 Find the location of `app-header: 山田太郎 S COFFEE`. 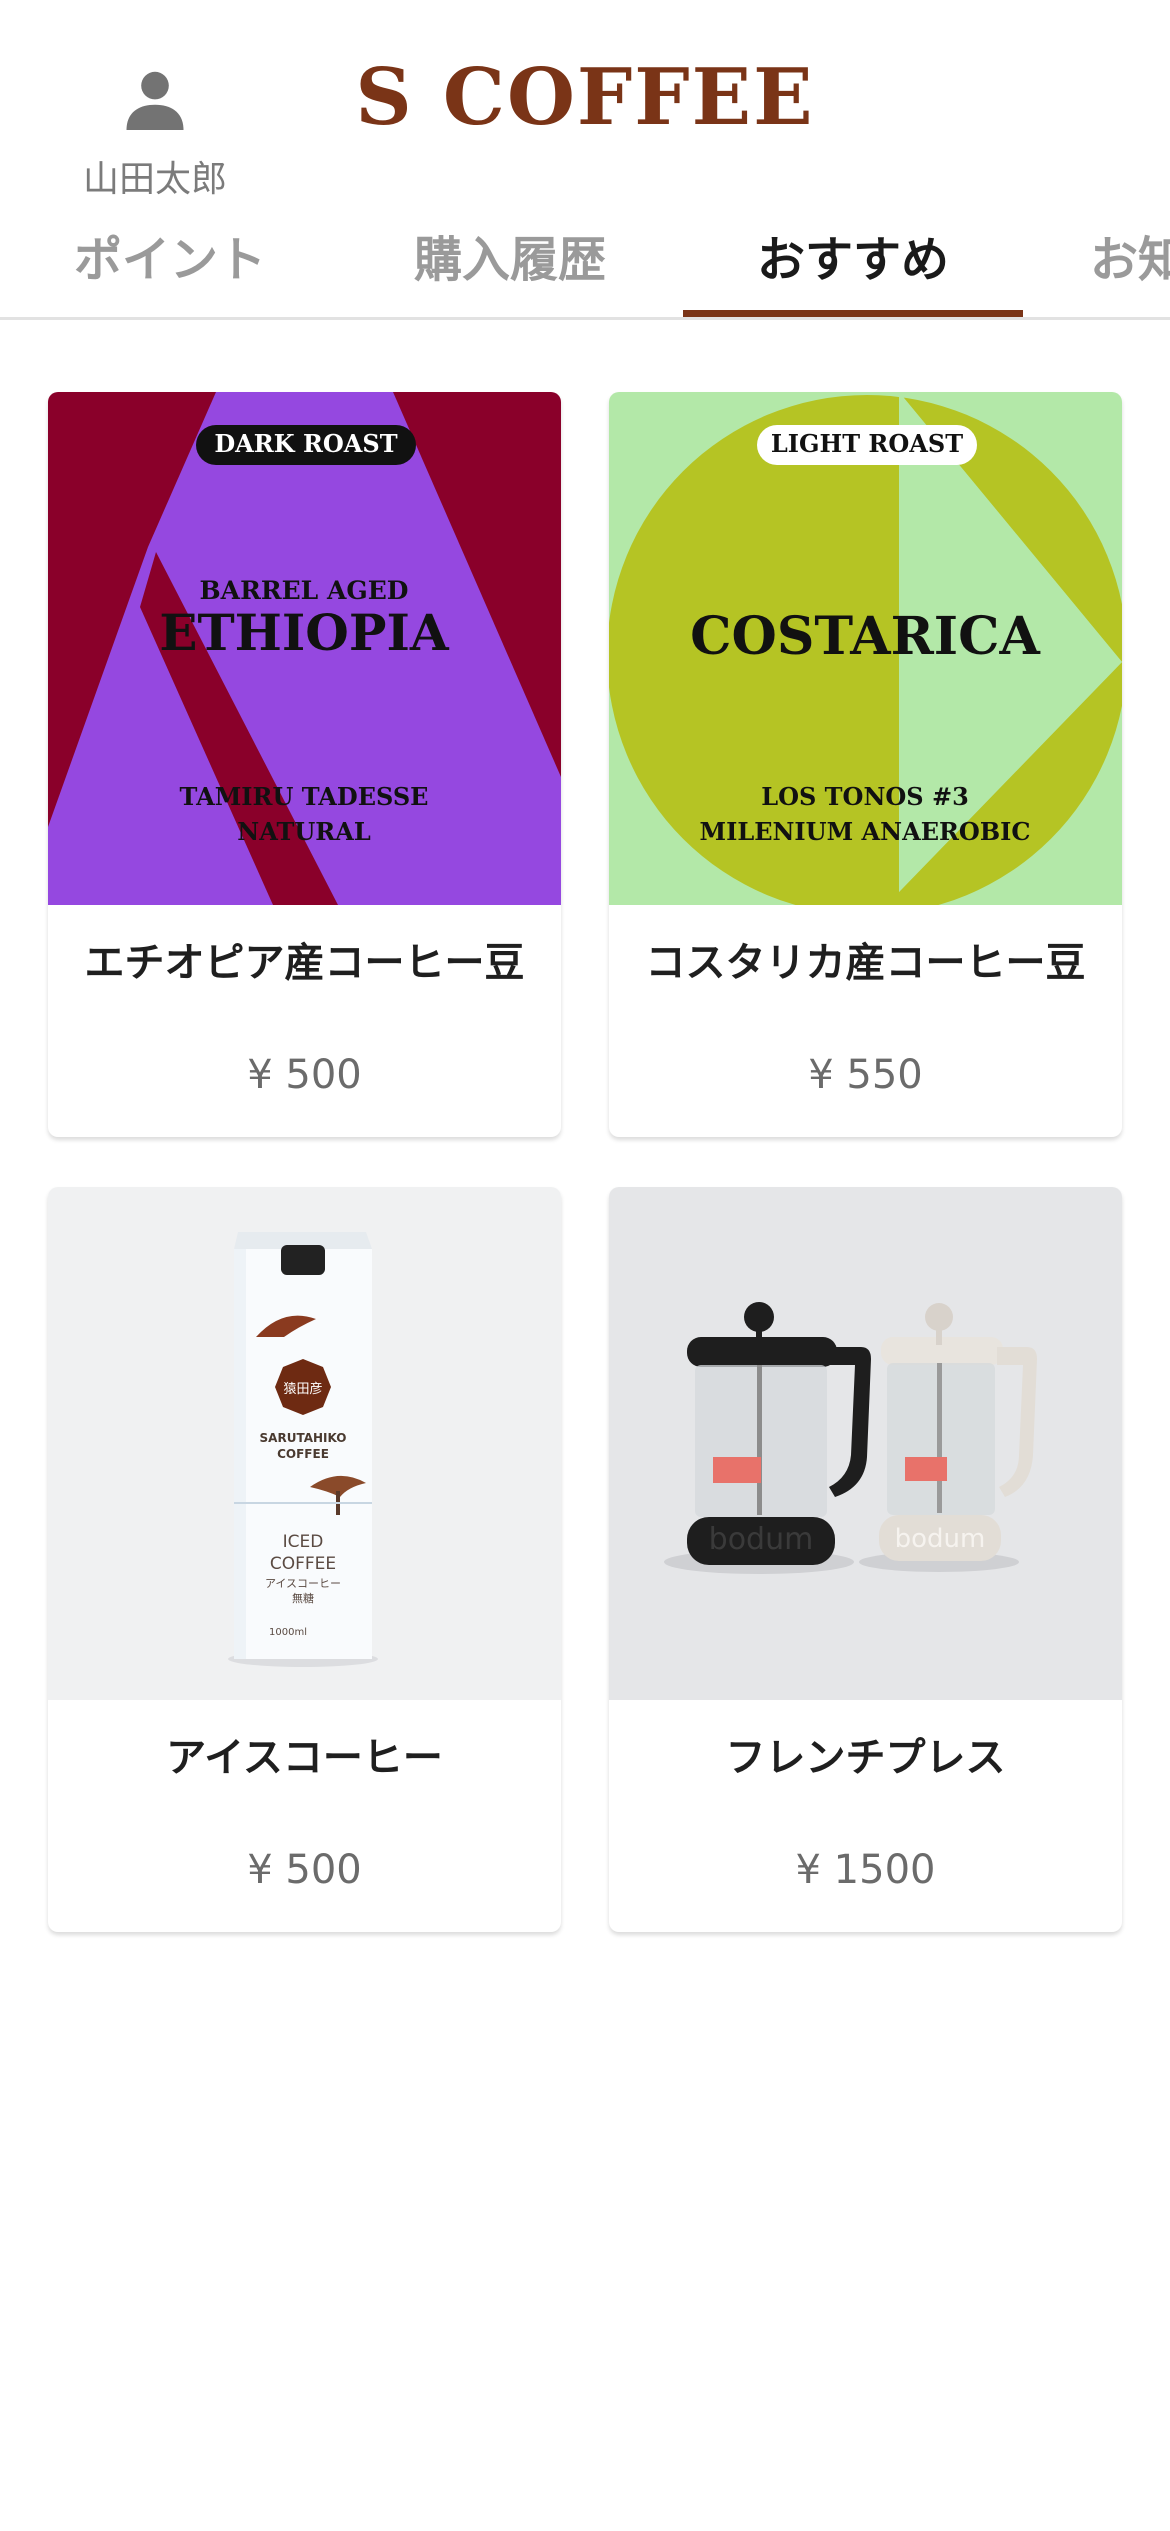

app-header: 山田太郎 S COFFEE is located at coordinates (585, 100).